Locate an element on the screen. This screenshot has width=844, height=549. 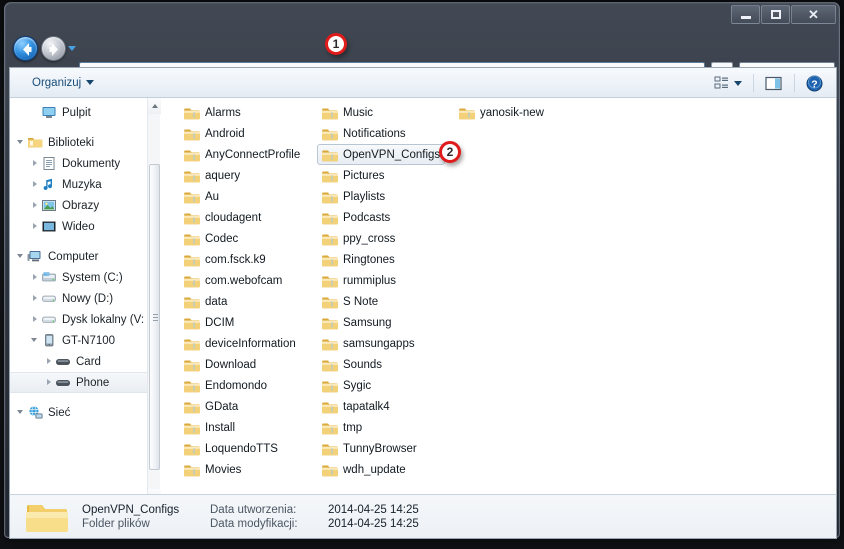
file-item: cloudagent is located at coordinates (222, 217).